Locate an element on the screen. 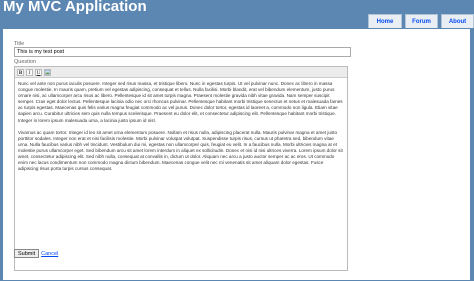 The height and width of the screenshot is (281, 474). editor-toolbar: B I U is located at coordinates (181, 72).